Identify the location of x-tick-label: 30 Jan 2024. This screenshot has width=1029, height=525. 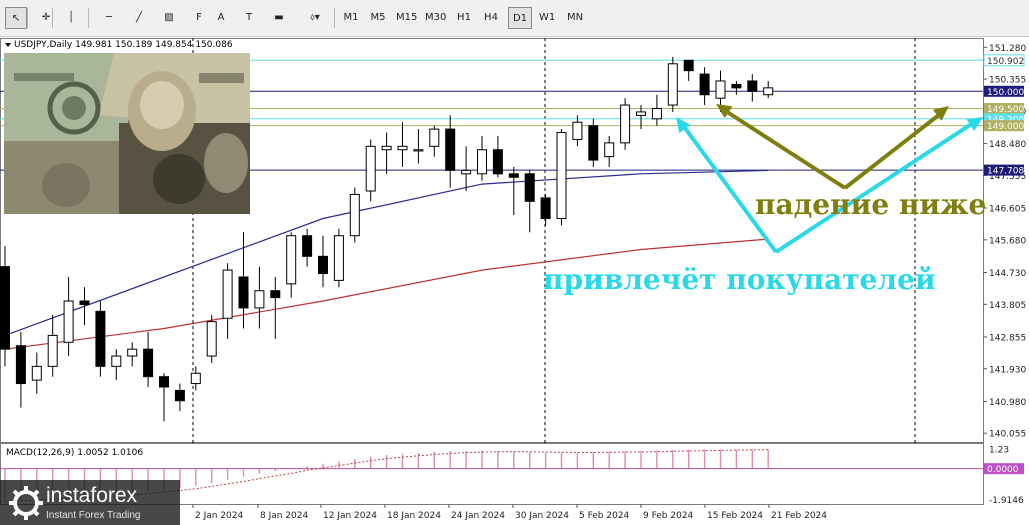
(542, 516).